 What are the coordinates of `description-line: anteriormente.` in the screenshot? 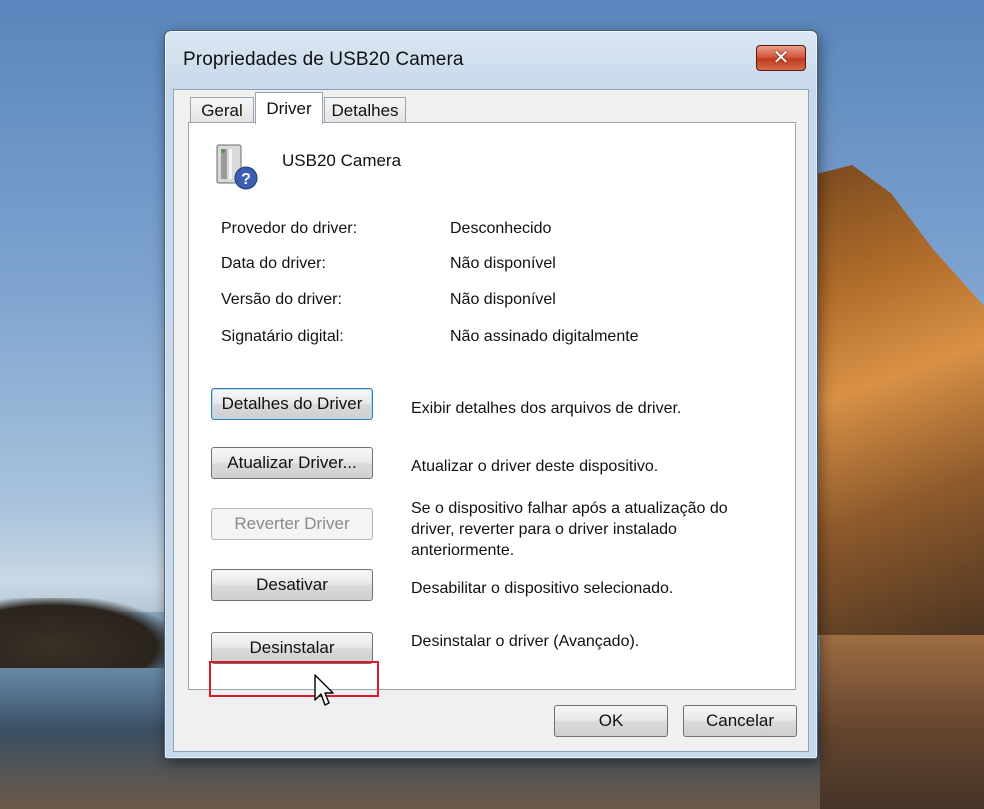 It's located at (463, 550).